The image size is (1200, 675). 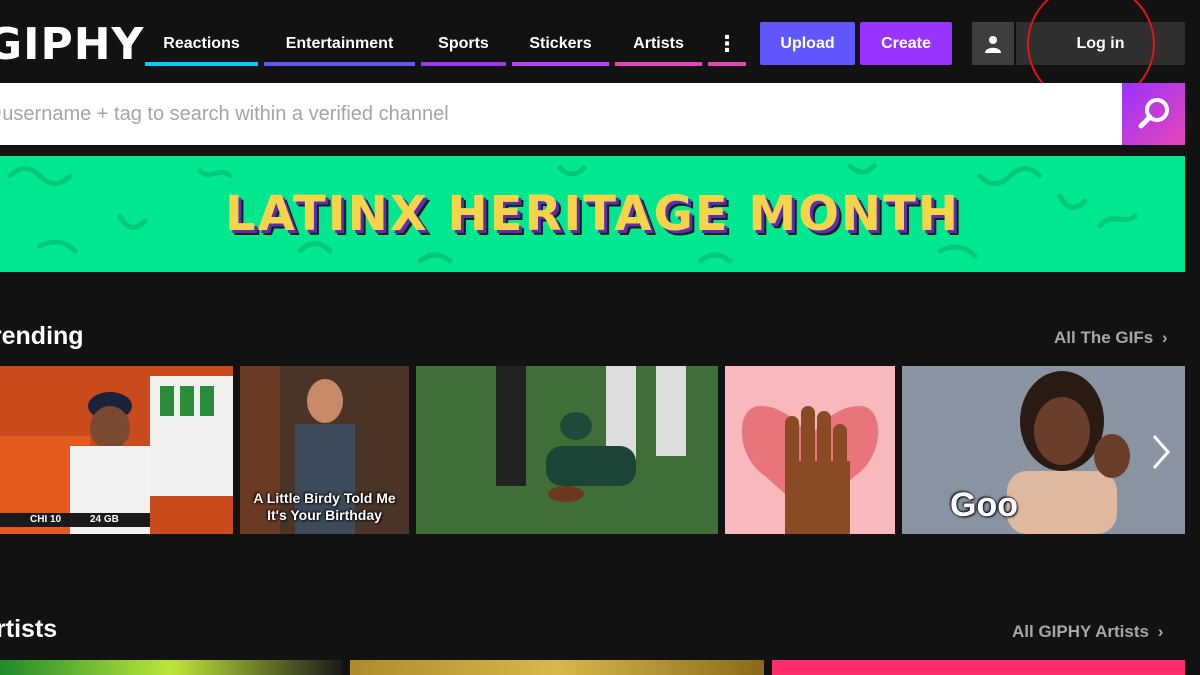 I want to click on nav-more-button: ⋮, so click(x=727, y=44).